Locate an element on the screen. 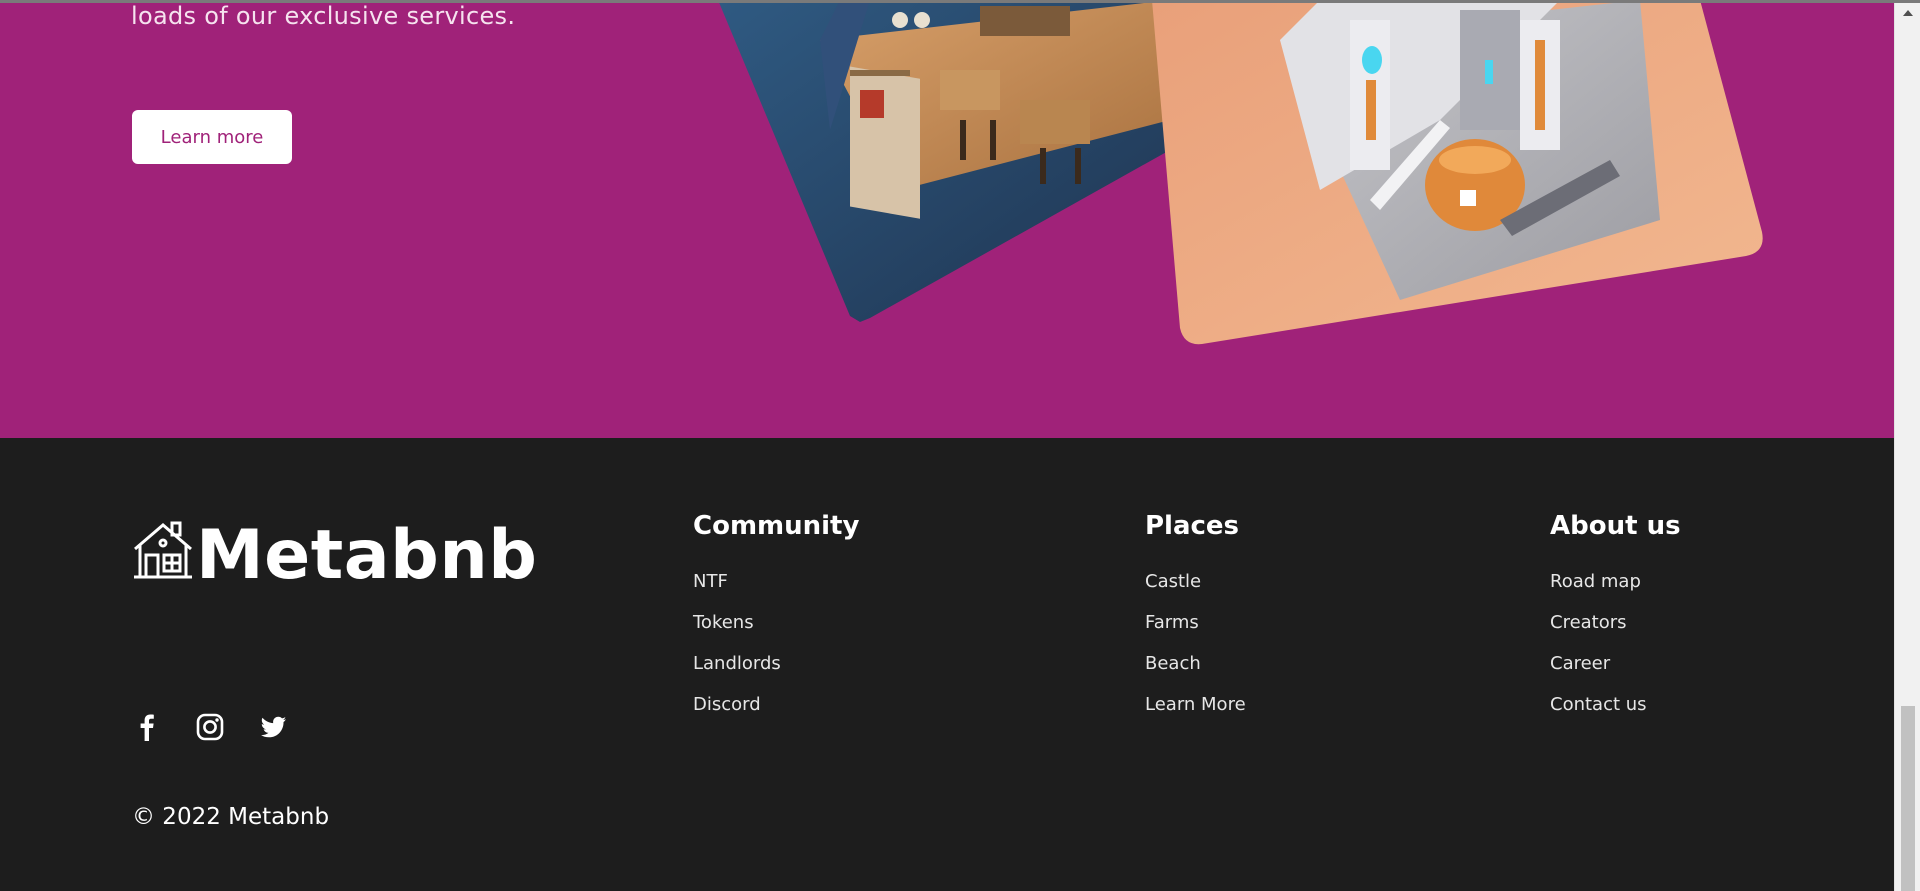 The image size is (1920, 891). footer-link-beach: Beach is located at coordinates (1173, 663).